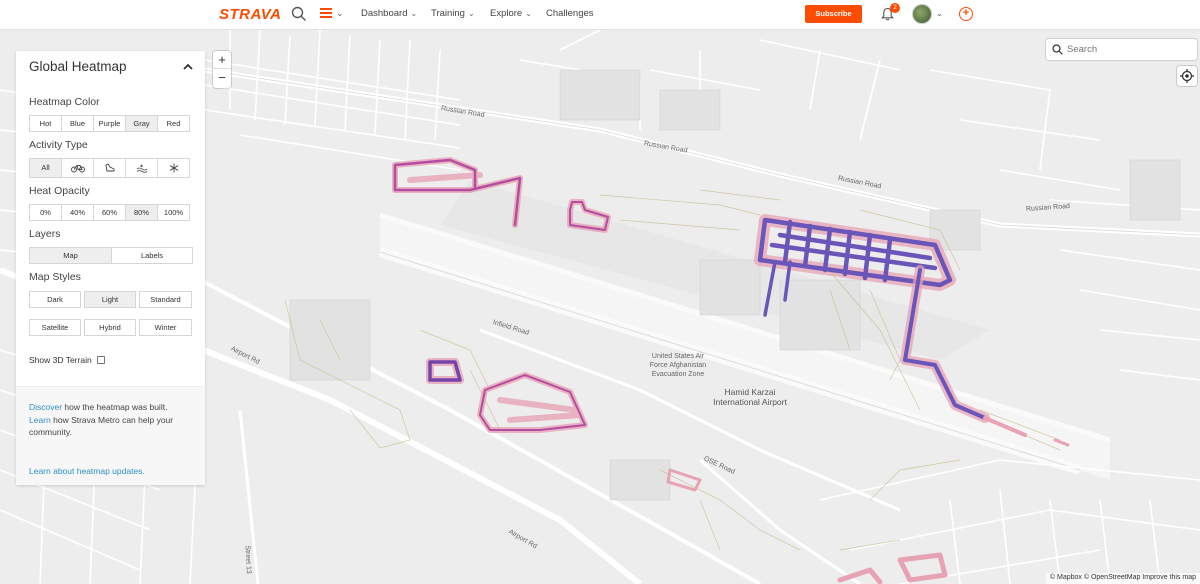 This screenshot has height=584, width=1200. What do you see at coordinates (247, 560) in the screenshot?
I see `road-label: Street 13` at bounding box center [247, 560].